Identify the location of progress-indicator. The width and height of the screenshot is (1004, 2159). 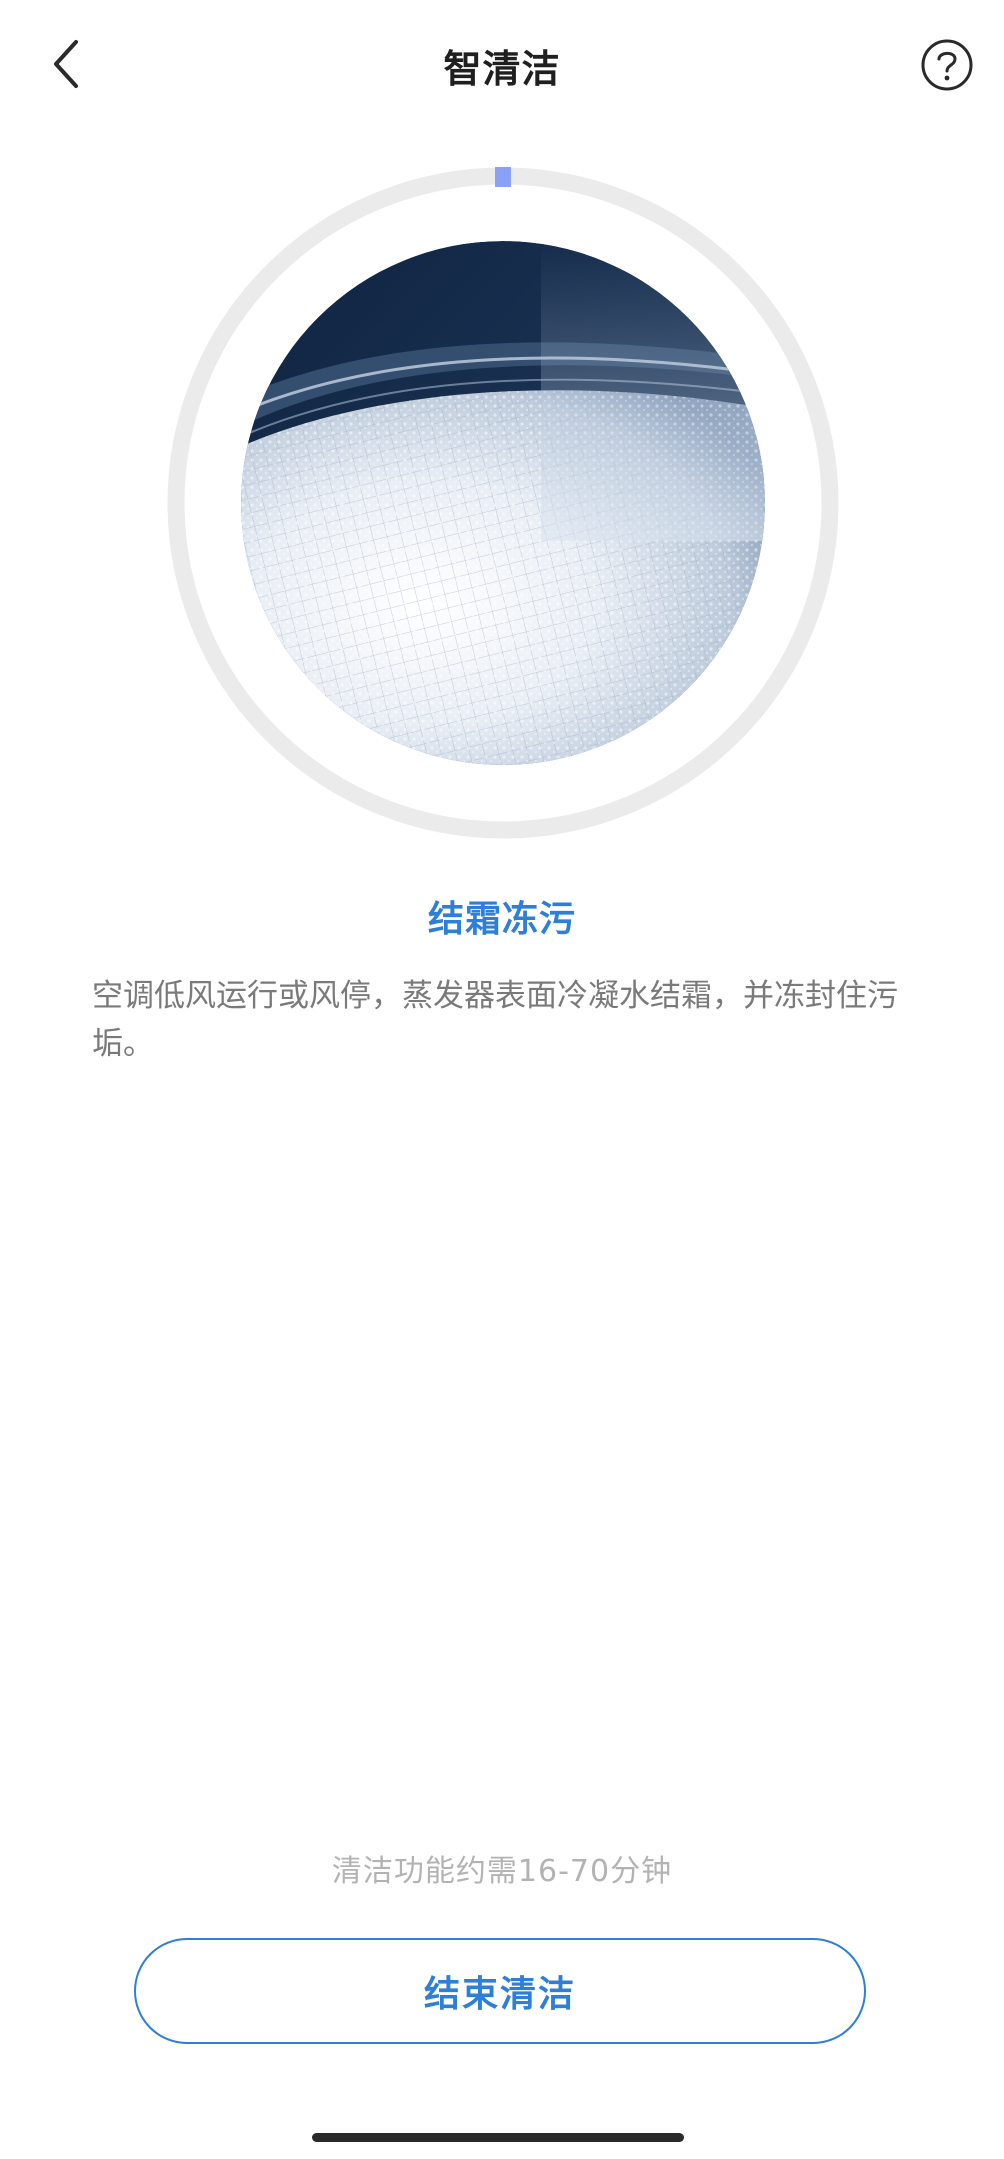
(503, 177).